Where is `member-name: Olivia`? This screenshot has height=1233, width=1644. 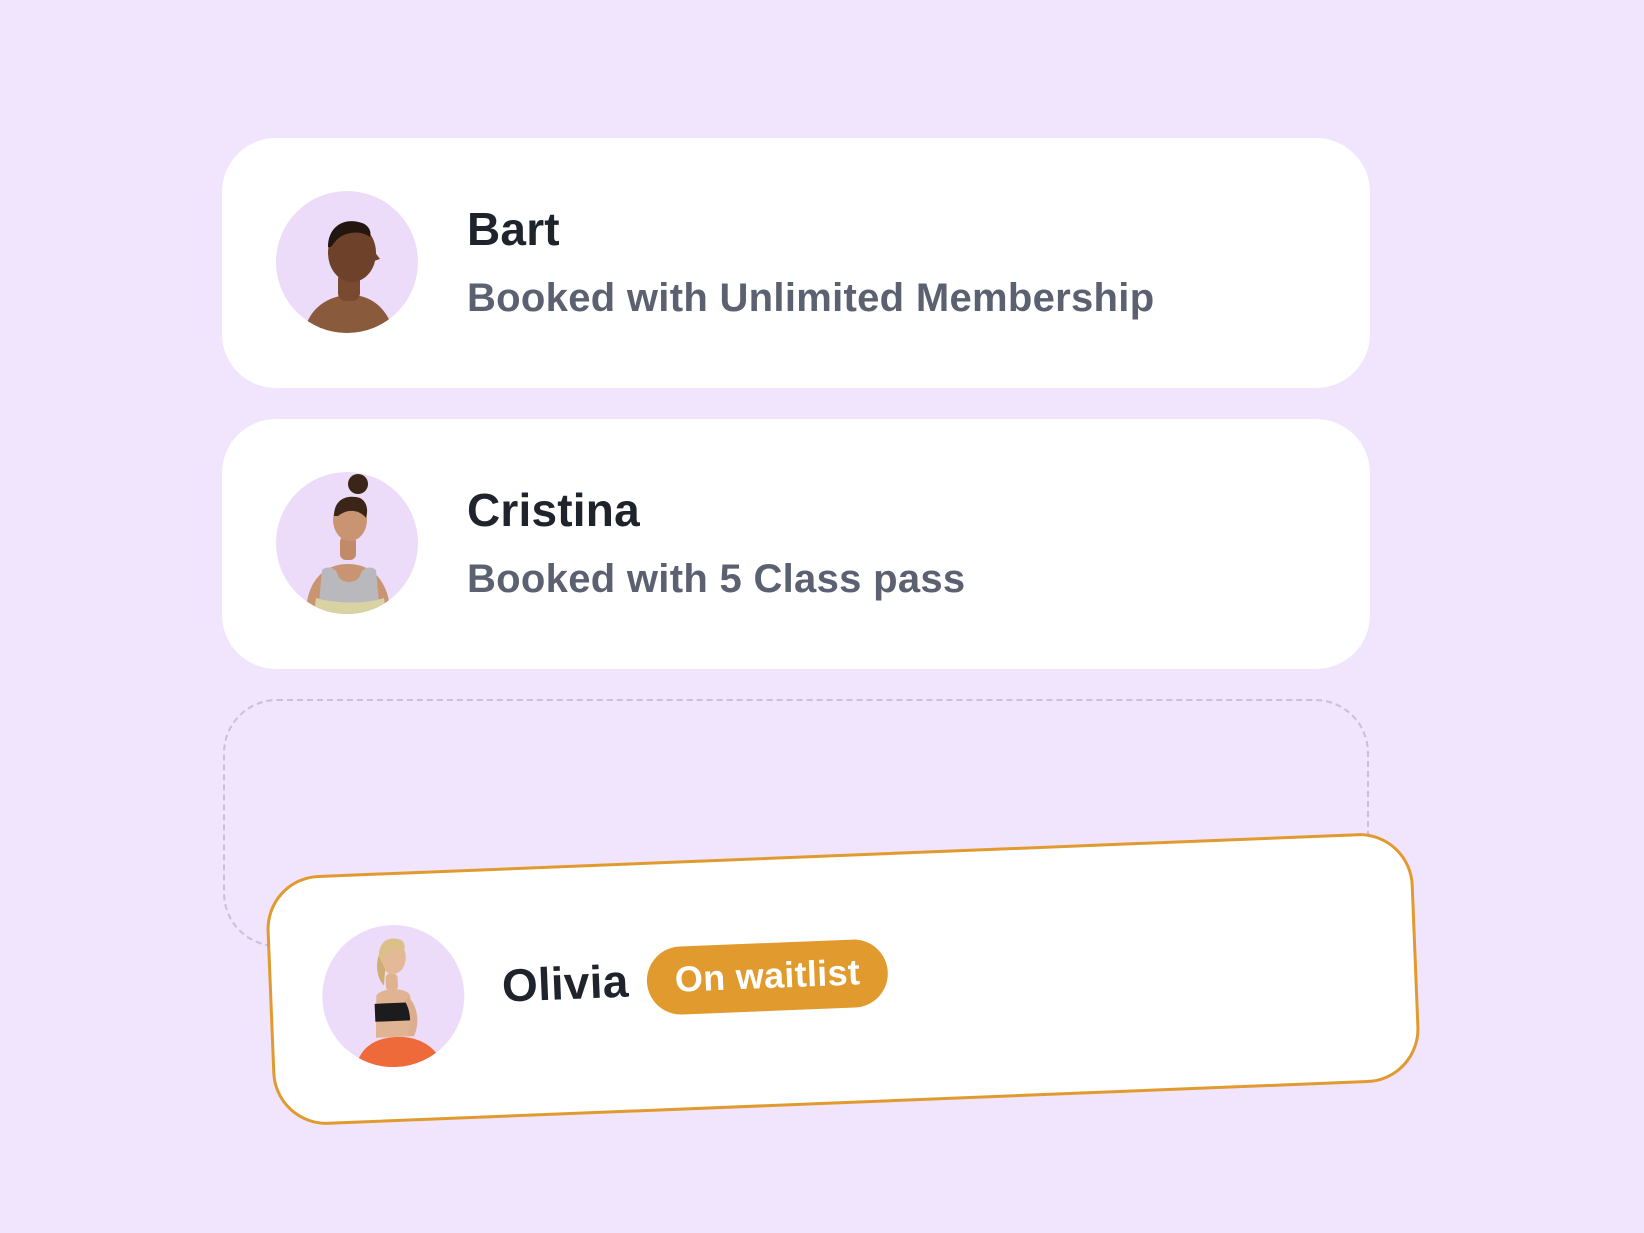 member-name: Olivia is located at coordinates (565, 983).